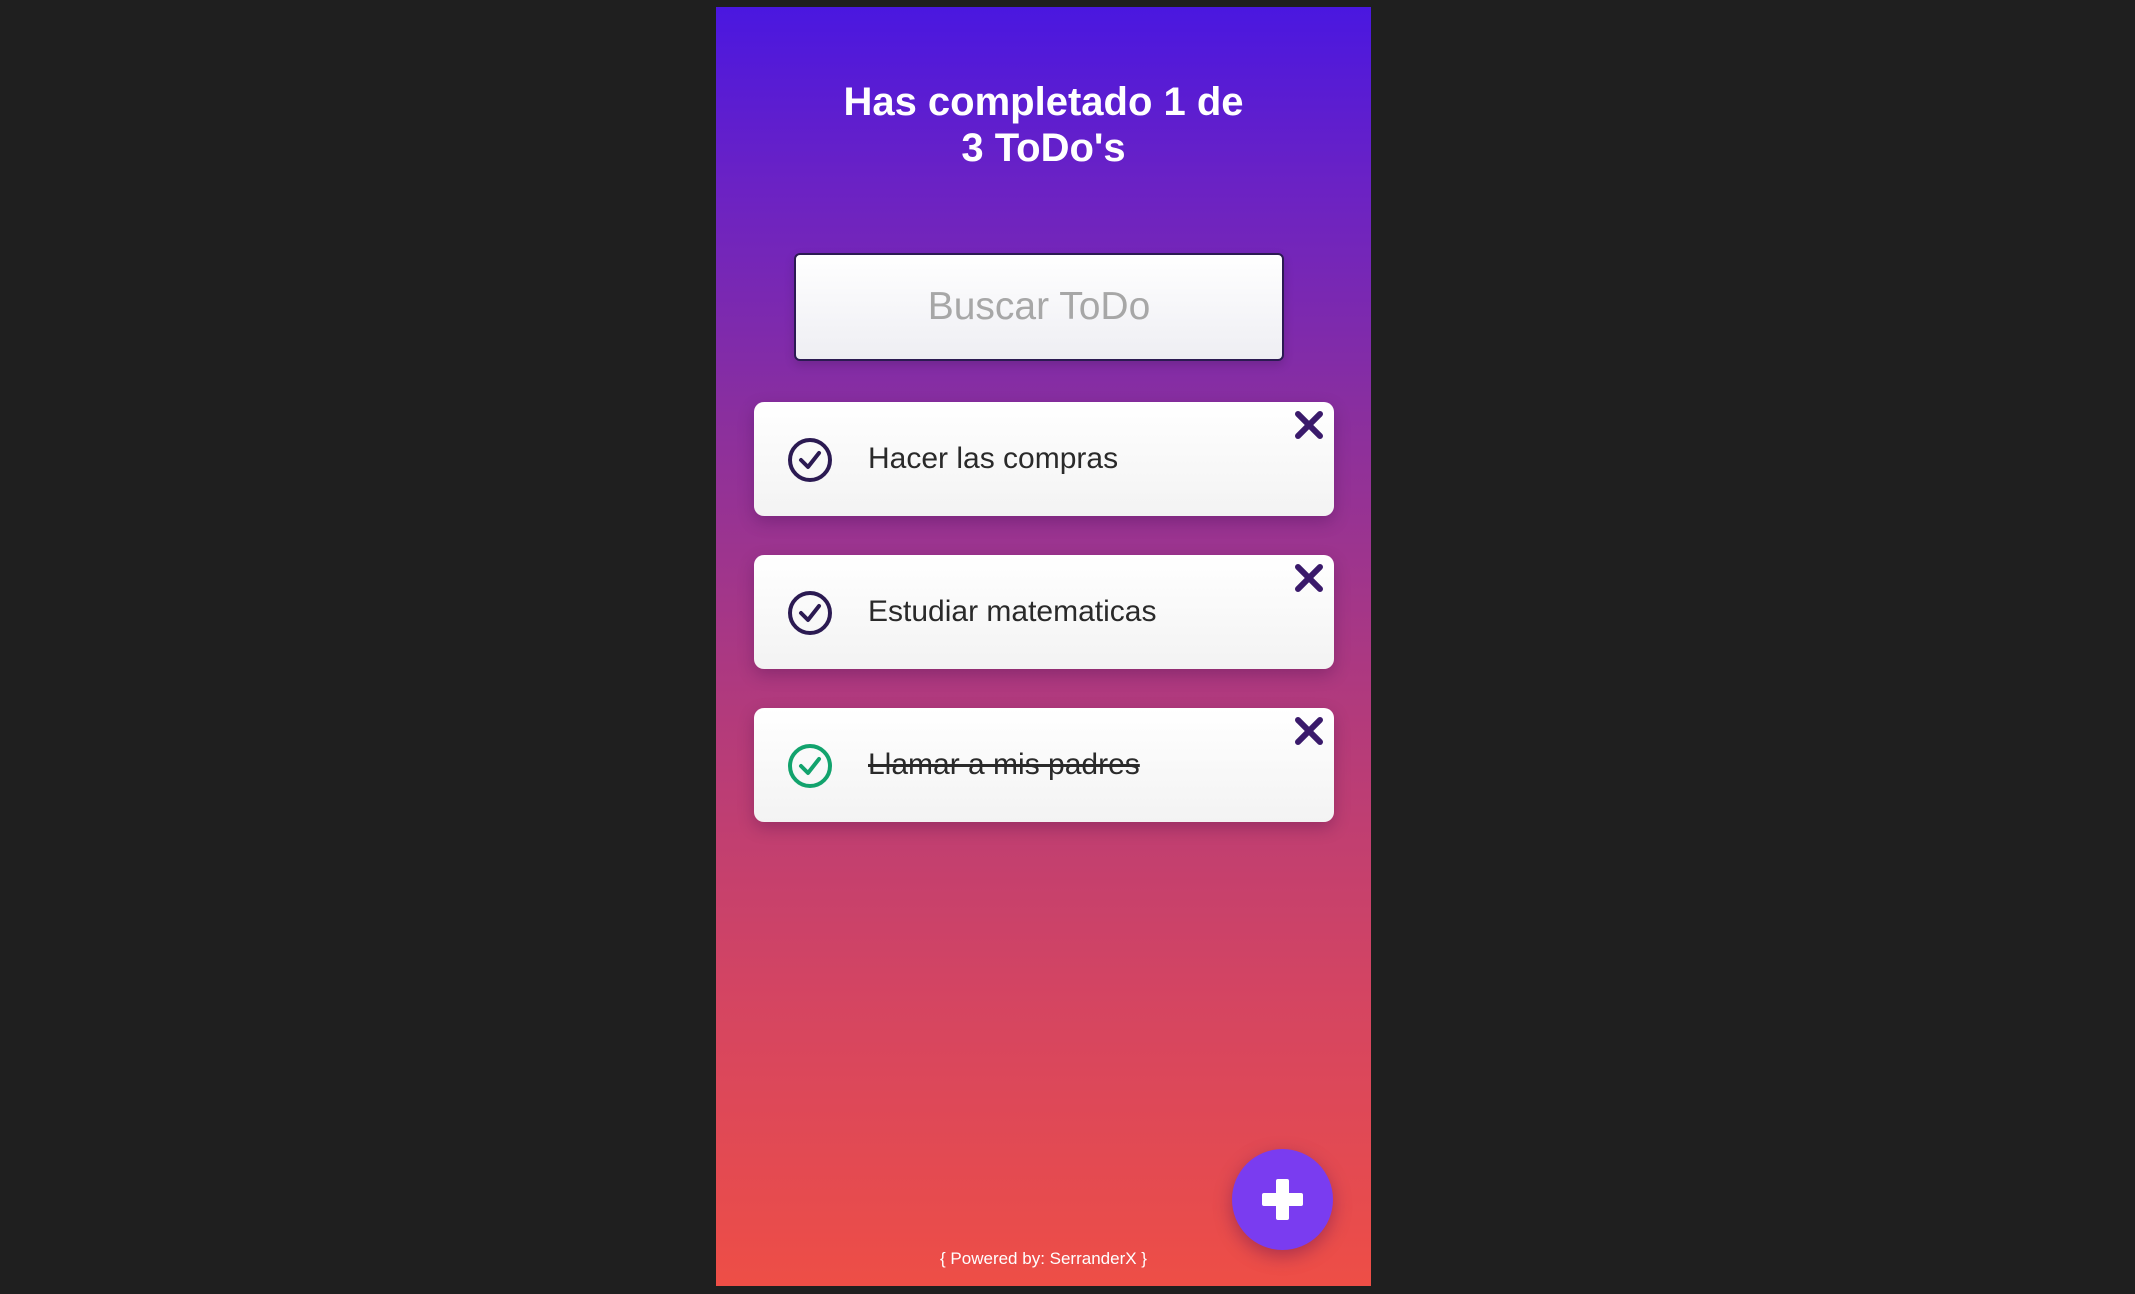 Image resolution: width=2135 pixels, height=1294 pixels. I want to click on todo-item: Estudiar matematicas, so click(1044, 612).